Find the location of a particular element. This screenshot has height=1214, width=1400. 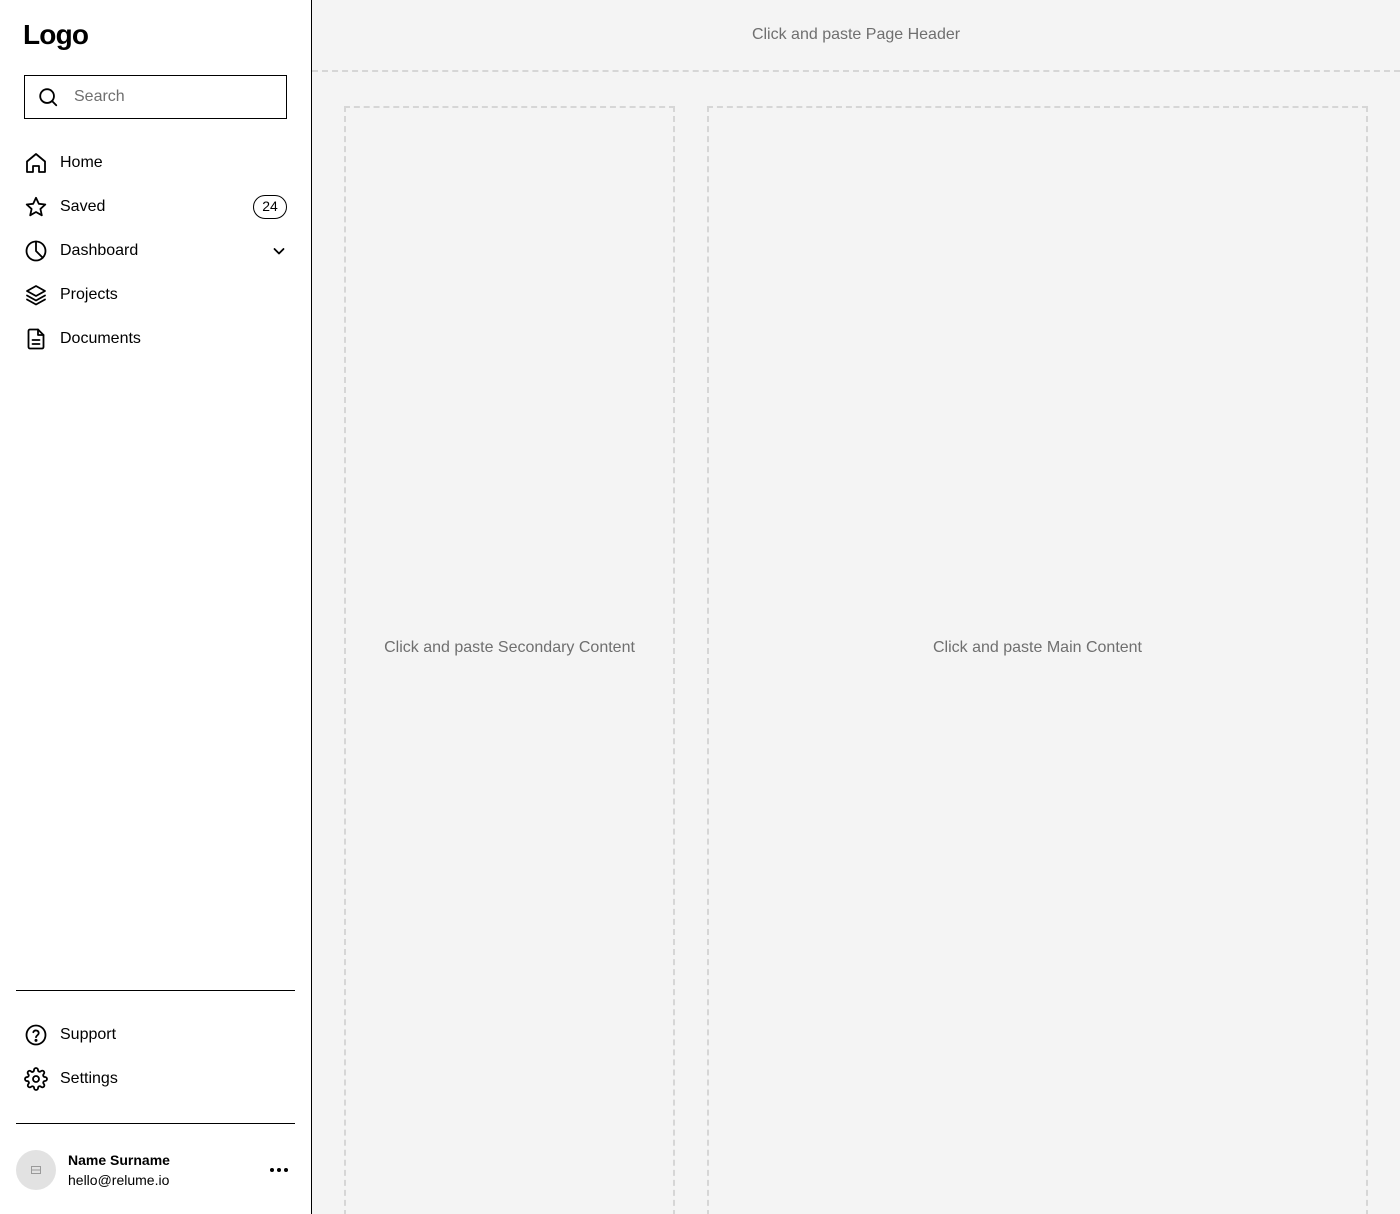

chevron-down-icon is located at coordinates (279, 251).